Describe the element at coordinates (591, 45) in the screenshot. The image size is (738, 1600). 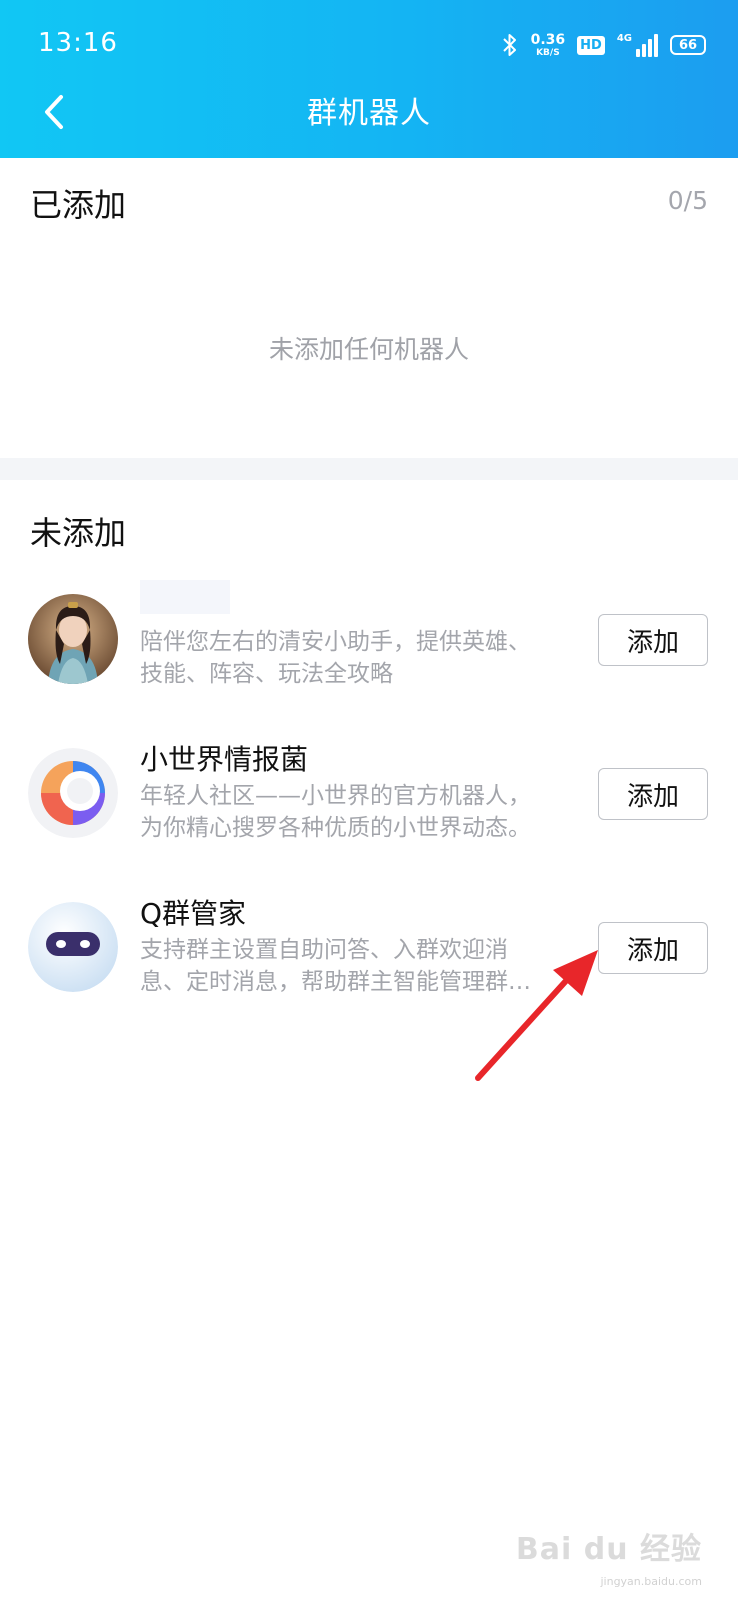
I see `hd-icon: HD` at that location.